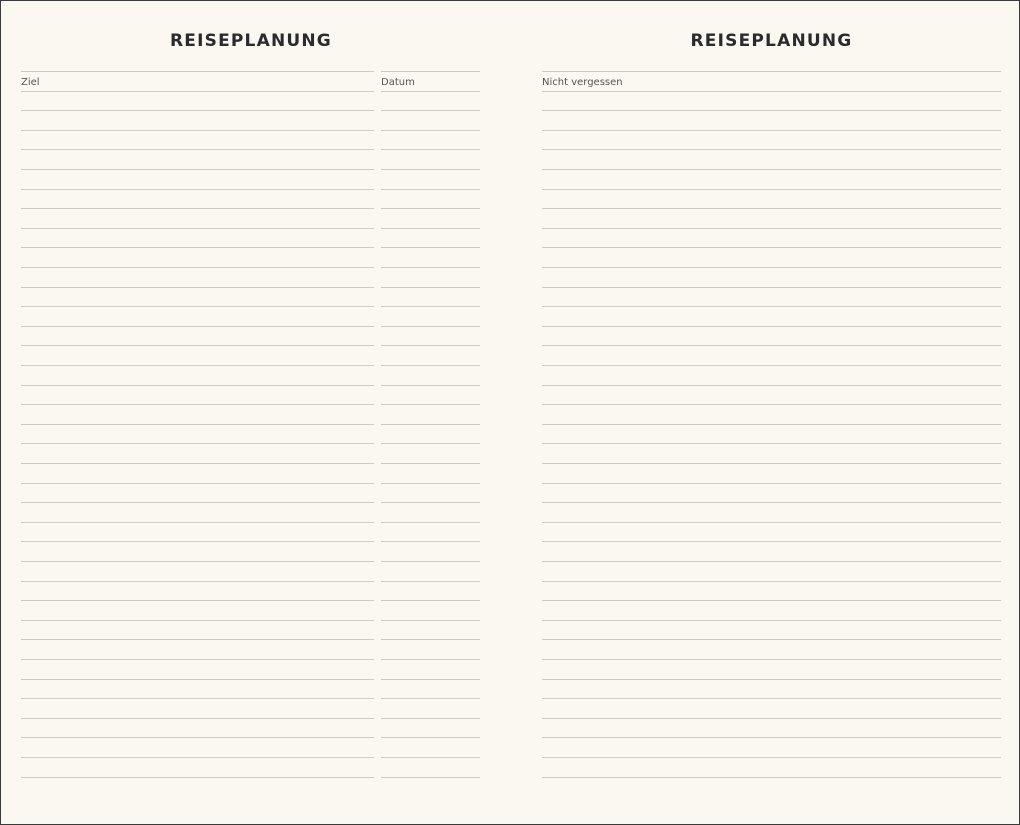 The height and width of the screenshot is (825, 1020). I want to click on left-page-title: REISEPLANUNG, so click(251, 41).